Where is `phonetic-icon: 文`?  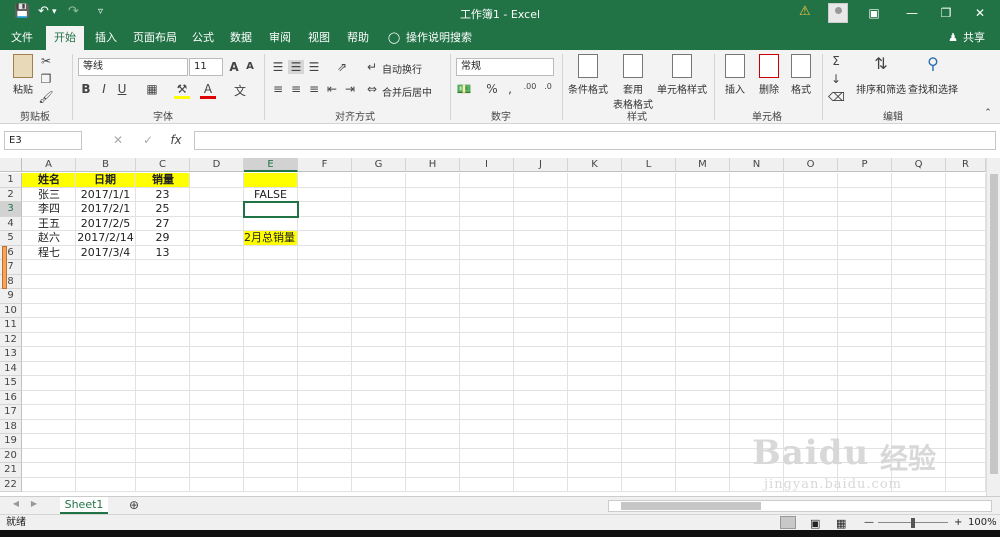
phonetic-icon: 文 is located at coordinates (240, 90).